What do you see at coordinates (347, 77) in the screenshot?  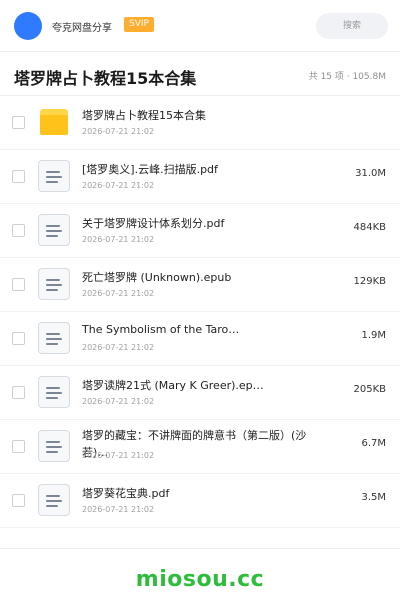 I see `item-count-info: 共 15 项 · 105.8M` at bounding box center [347, 77].